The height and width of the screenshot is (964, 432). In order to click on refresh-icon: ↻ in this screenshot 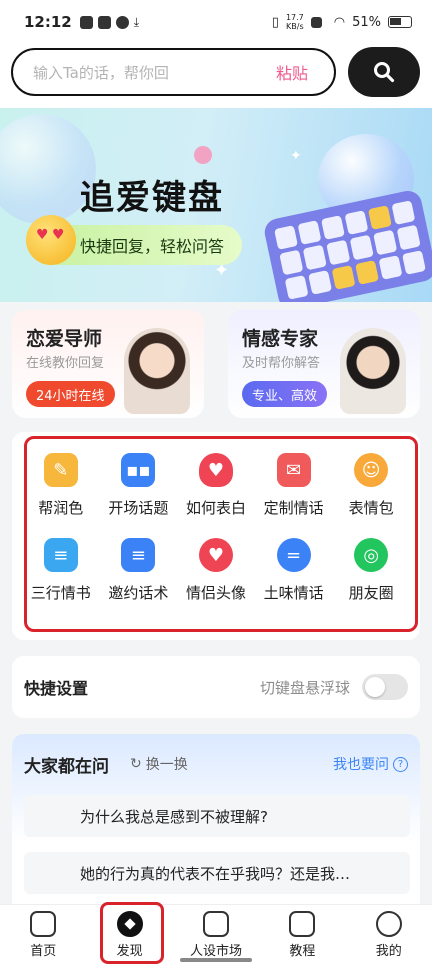, I will do `click(136, 764)`.